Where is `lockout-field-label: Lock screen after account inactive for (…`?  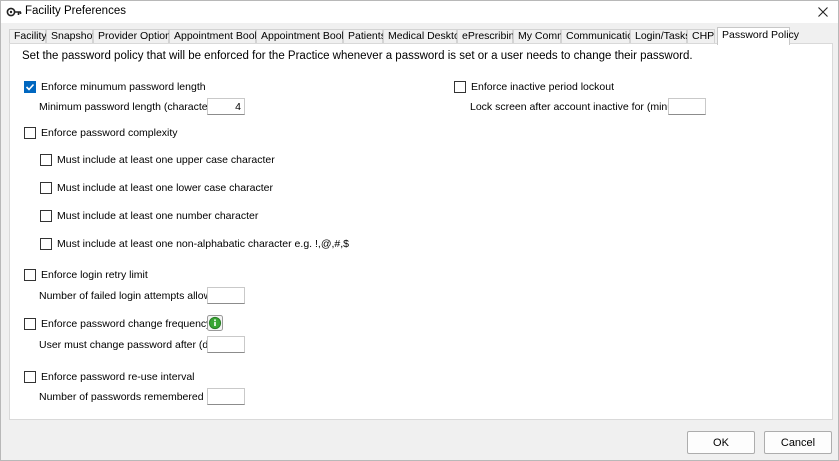
lockout-field-label: Lock screen after account inactive for (… is located at coordinates (580, 107).